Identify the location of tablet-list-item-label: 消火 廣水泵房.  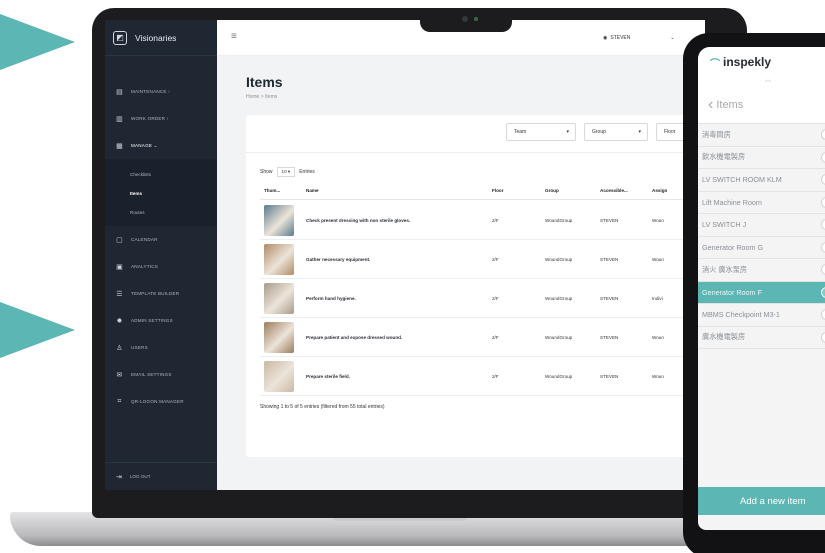
(725, 269).